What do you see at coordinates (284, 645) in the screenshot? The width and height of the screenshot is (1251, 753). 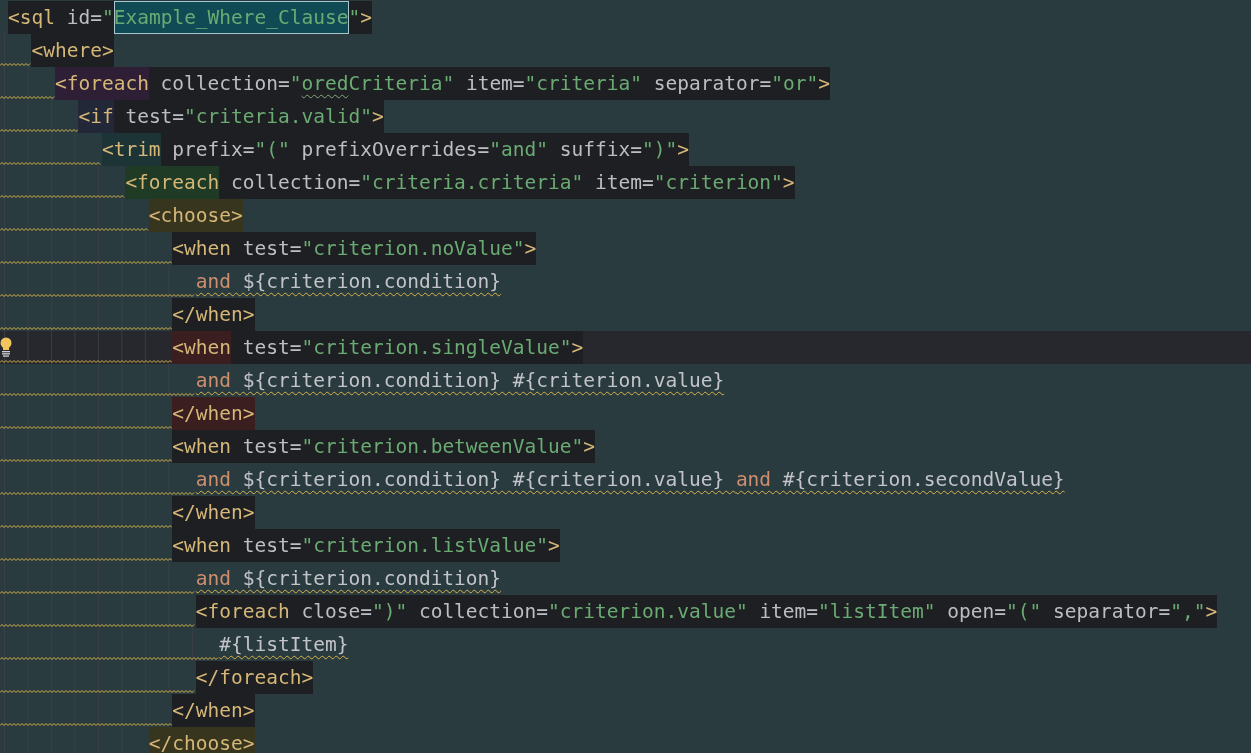 I see `code-line: #{listItem}` at bounding box center [284, 645].